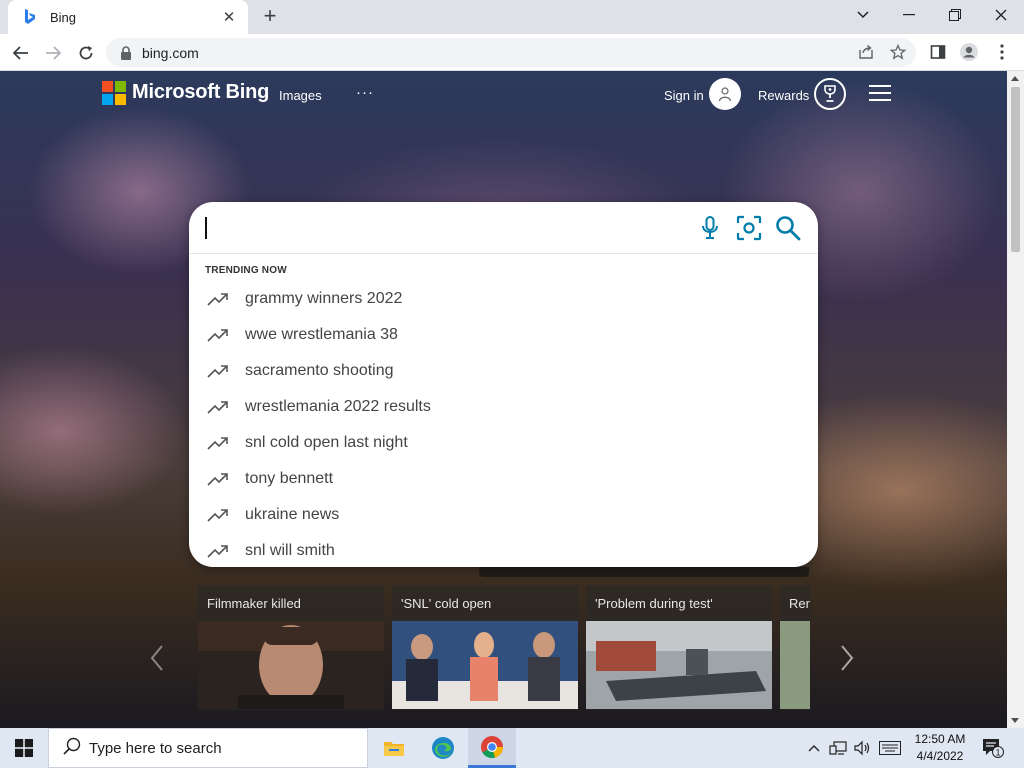  I want to click on windows-start-icon, so click(24, 748).